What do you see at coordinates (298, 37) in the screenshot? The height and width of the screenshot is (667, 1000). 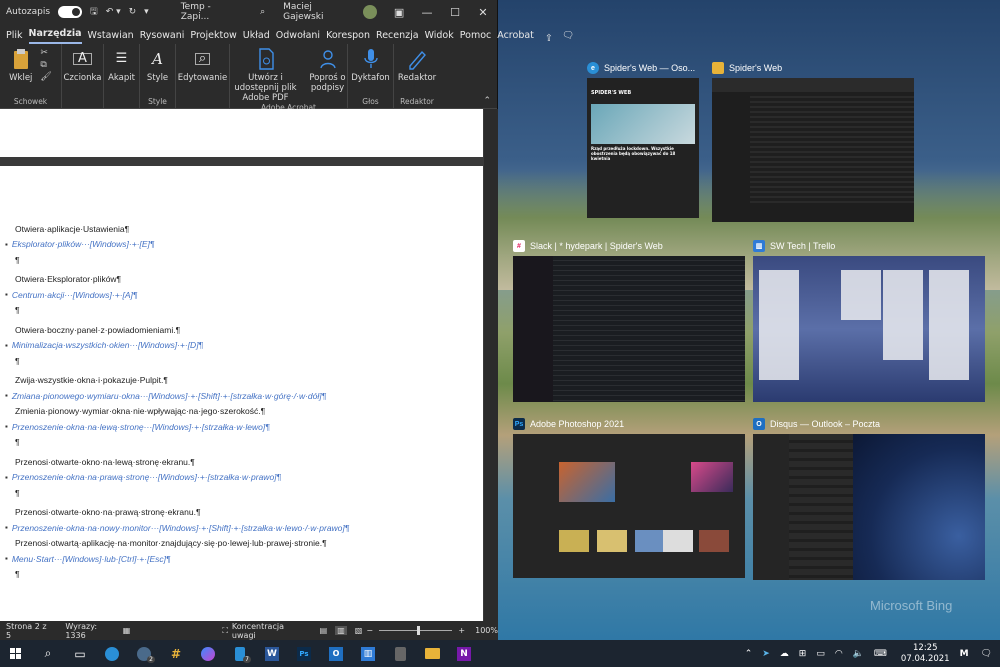 I see `tab-odwolania: Odwołani` at bounding box center [298, 37].